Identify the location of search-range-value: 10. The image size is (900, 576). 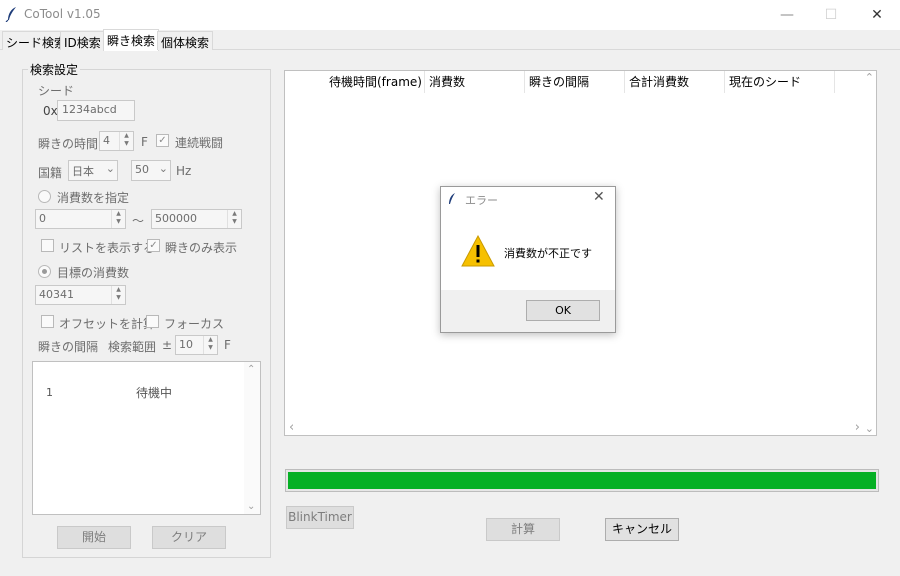
(186, 344).